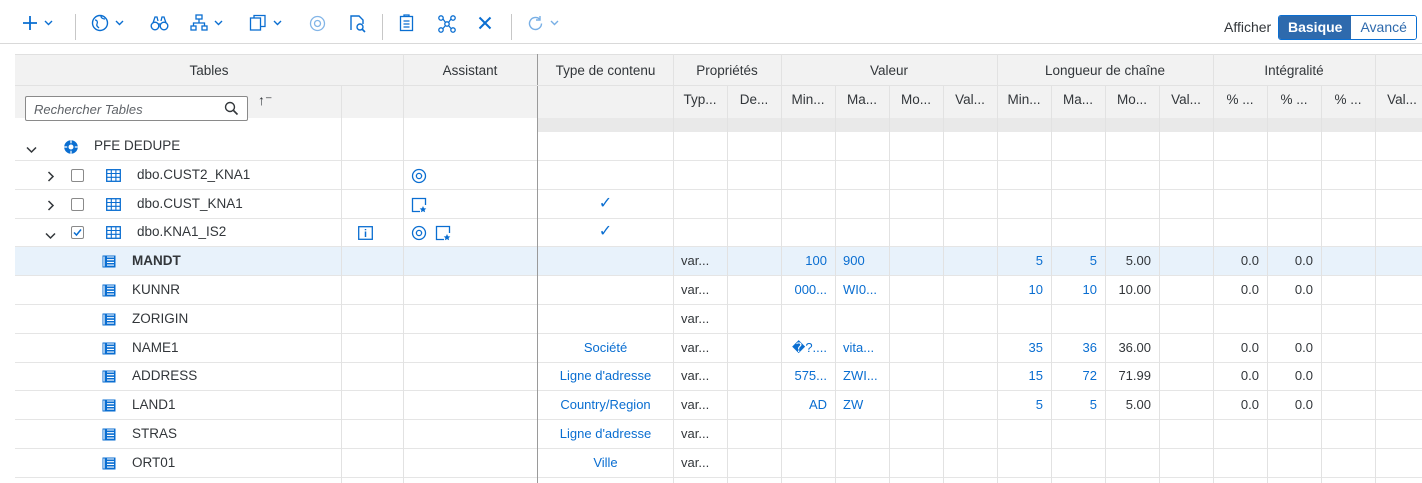 Image resolution: width=1422 pixels, height=483 pixels. Describe the element at coordinates (154, 434) in the screenshot. I see `column-name: STRAS` at that location.